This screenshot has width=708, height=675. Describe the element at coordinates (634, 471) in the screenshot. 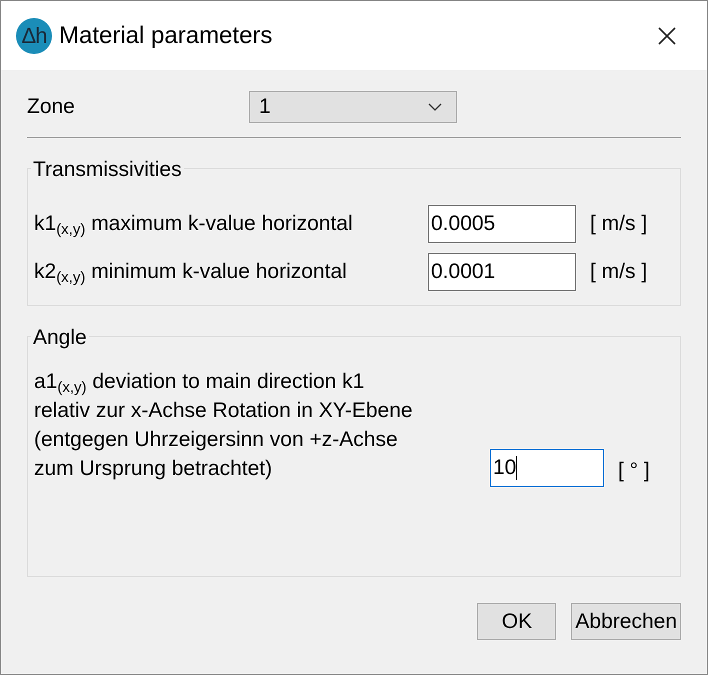

I see `unit-label: [ ° ]` at that location.